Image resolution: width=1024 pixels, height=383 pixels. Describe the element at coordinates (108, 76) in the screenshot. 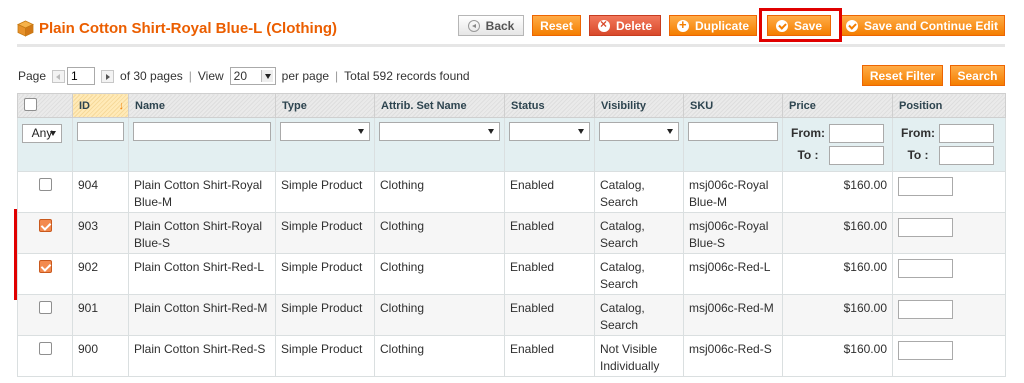

I see `next-page-icon` at that location.